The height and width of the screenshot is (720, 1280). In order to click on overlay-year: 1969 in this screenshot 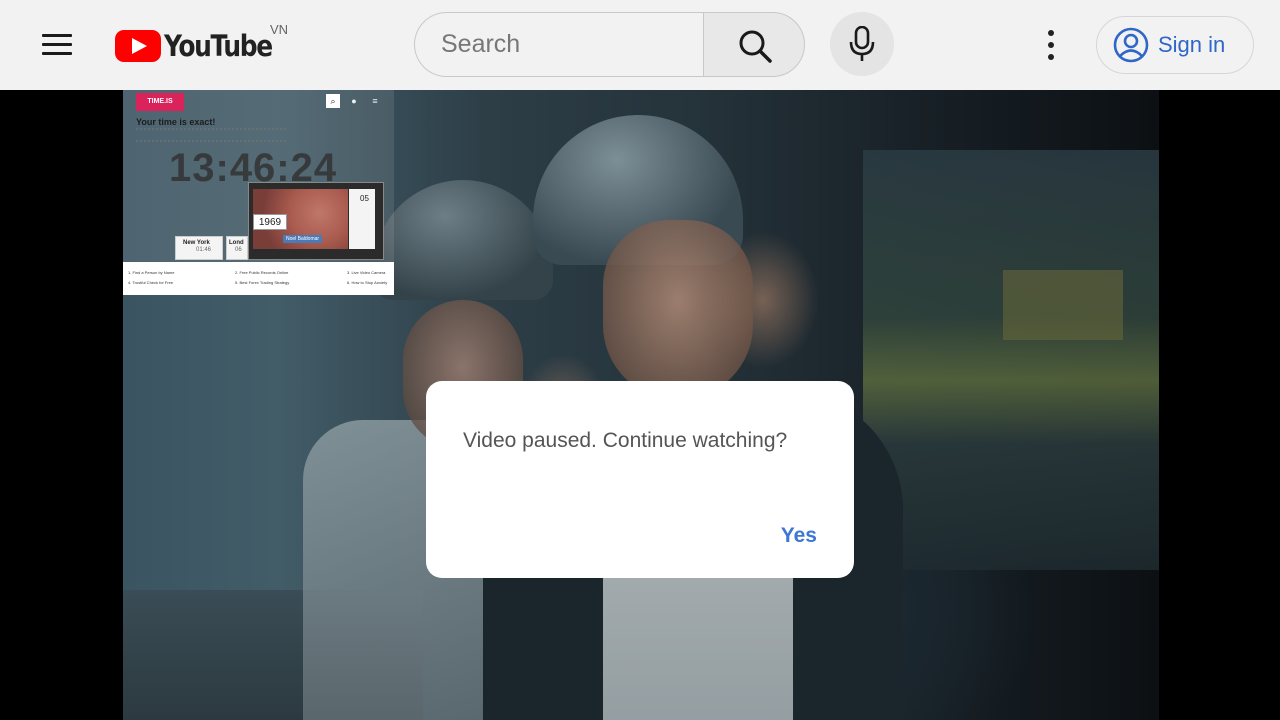, I will do `click(270, 222)`.